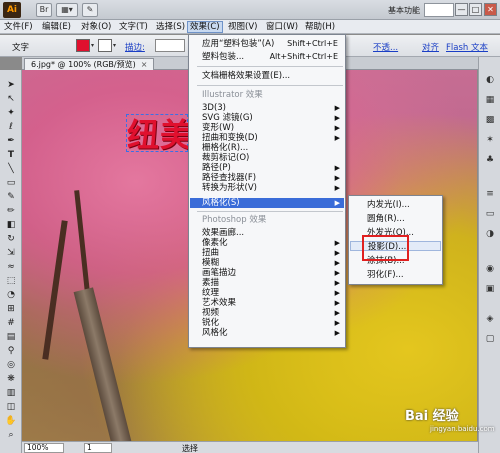 The height and width of the screenshot is (453, 500). I want to click on menu-item-crop-marks: 裁剪标记(O), so click(267, 158).